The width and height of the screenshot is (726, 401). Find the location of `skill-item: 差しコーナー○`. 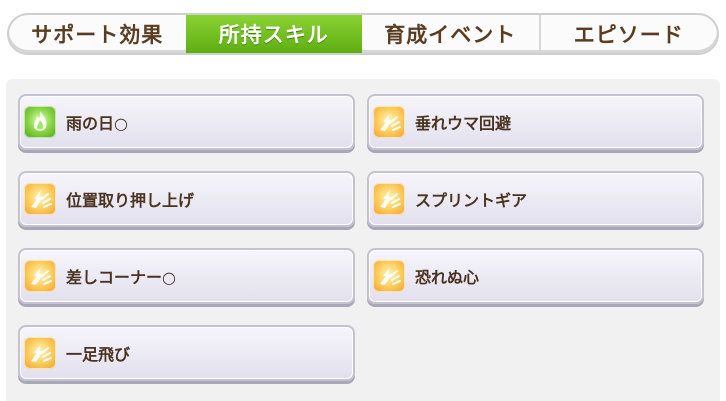

skill-item: 差しコーナー○ is located at coordinates (186, 276).